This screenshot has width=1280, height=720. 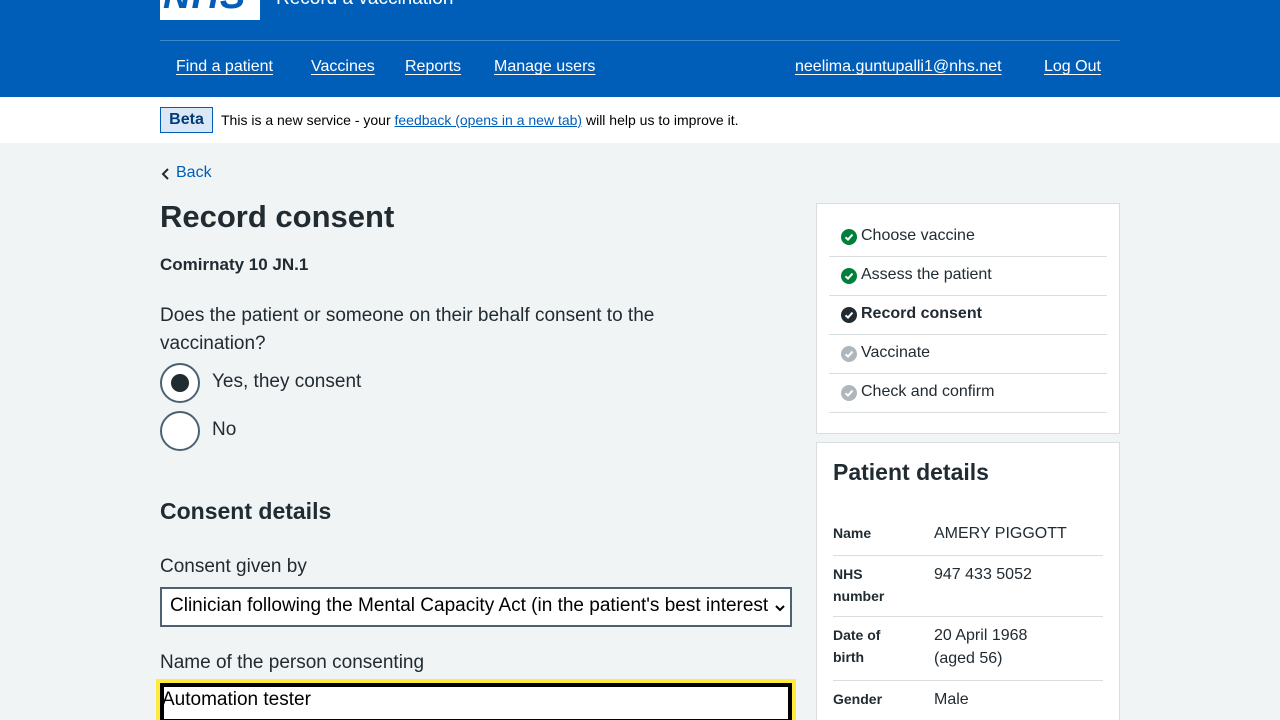 What do you see at coordinates (180, 431) in the screenshot?
I see `radio-no-circle` at bounding box center [180, 431].